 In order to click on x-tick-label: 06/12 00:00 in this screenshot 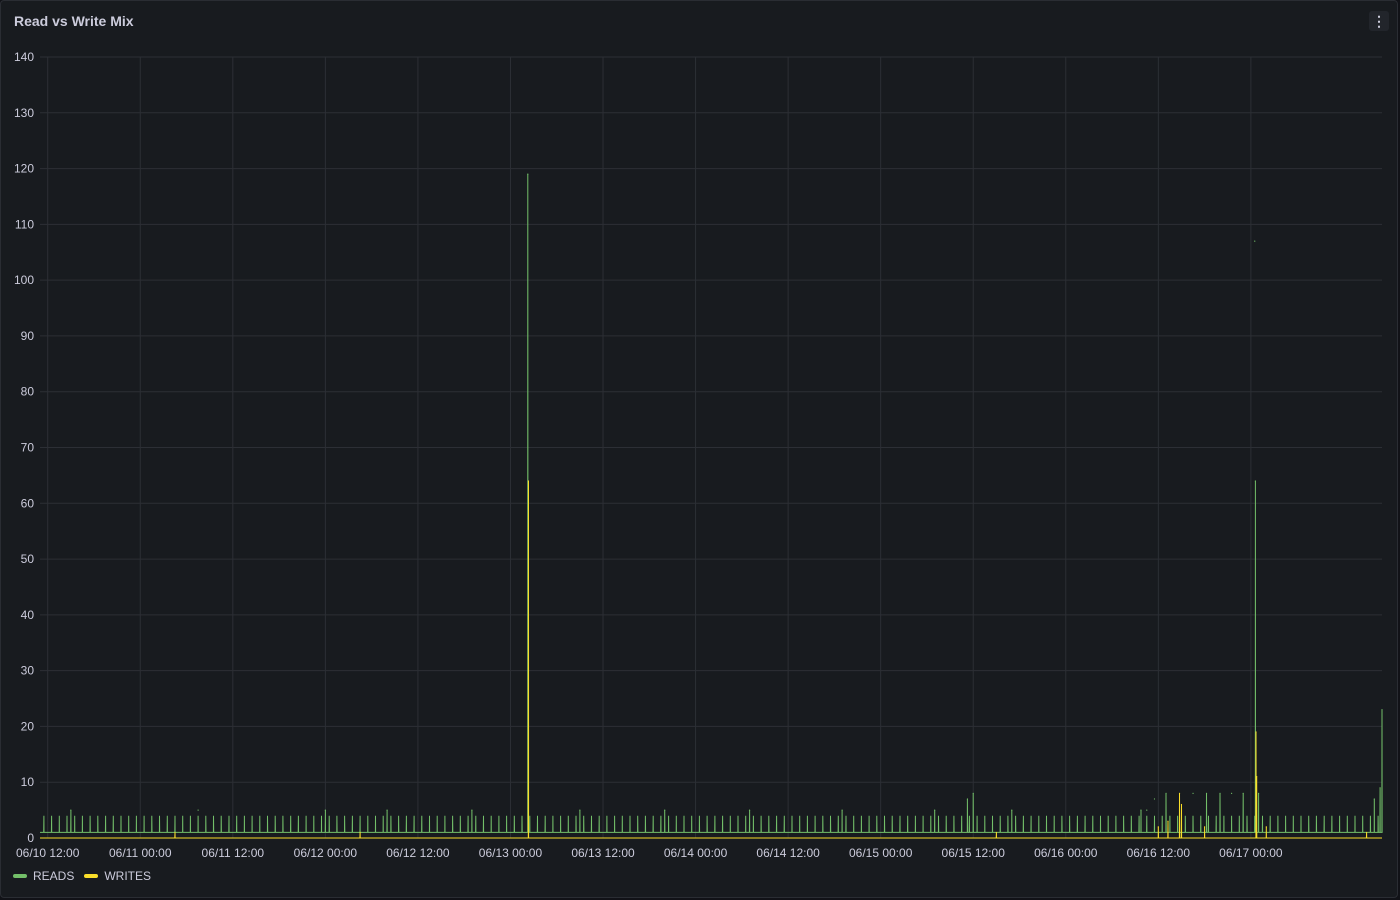, I will do `click(326, 853)`.